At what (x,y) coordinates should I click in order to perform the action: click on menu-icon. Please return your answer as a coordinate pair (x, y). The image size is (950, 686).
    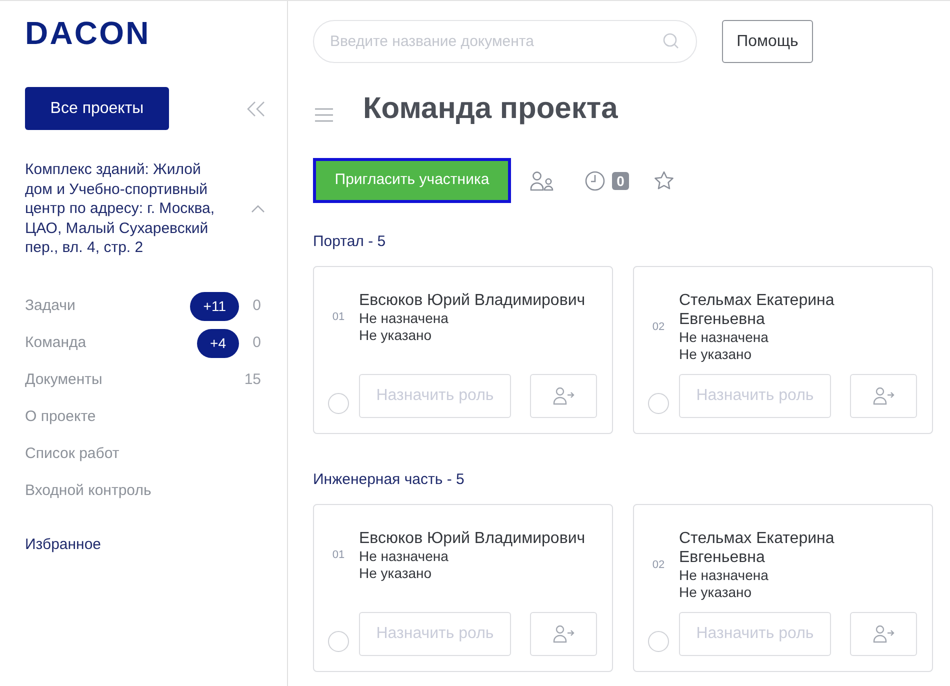
    Looking at the image, I should click on (324, 115).